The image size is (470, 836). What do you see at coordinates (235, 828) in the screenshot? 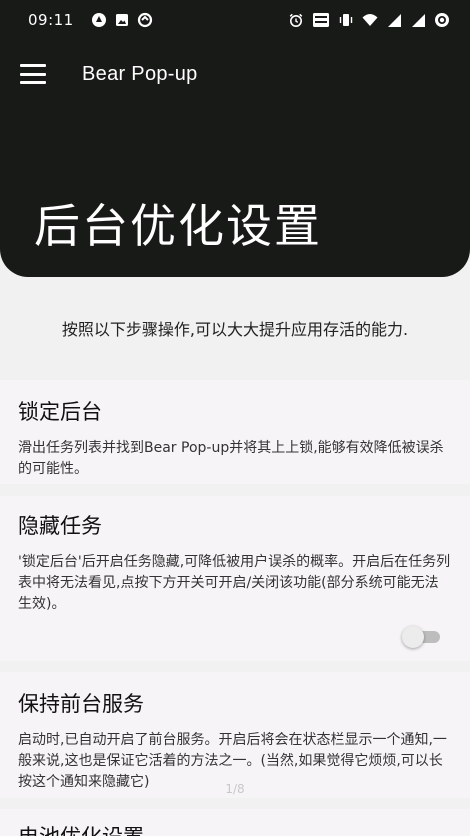
I see `card-title: 电池优化设置` at bounding box center [235, 828].